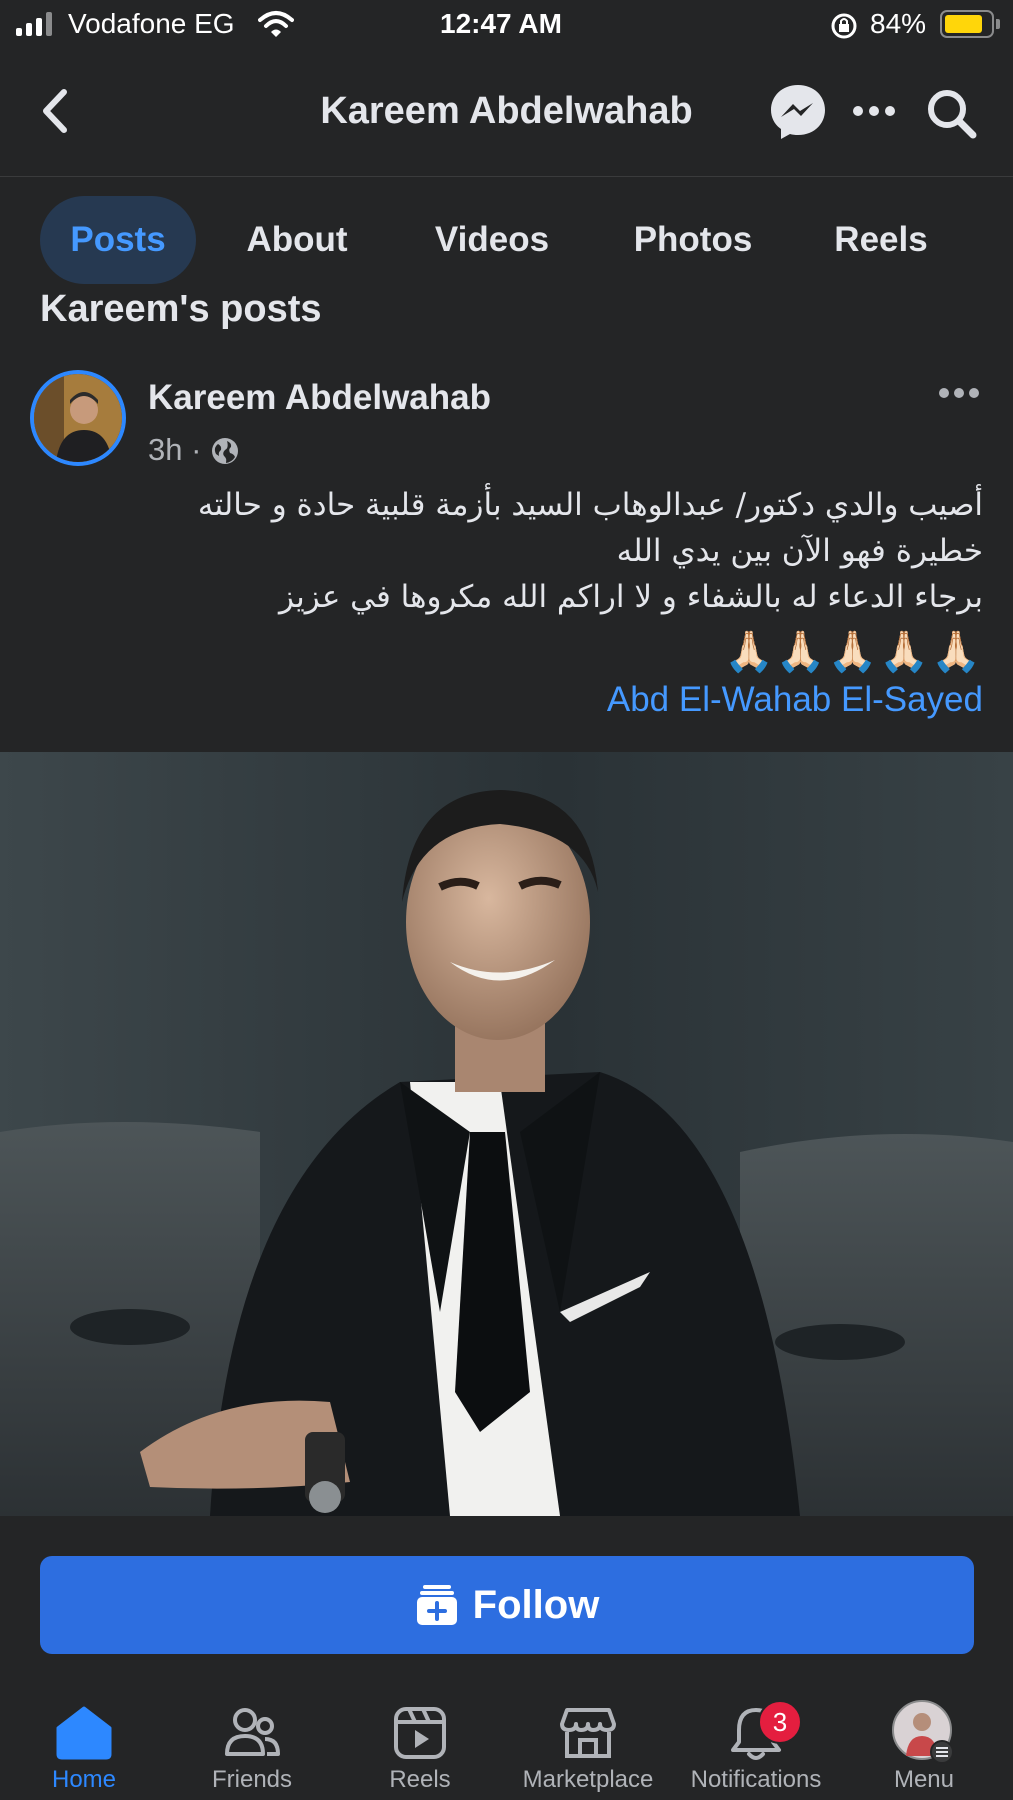  What do you see at coordinates (252, 1779) in the screenshot?
I see `nav-friends-label: Friends` at bounding box center [252, 1779].